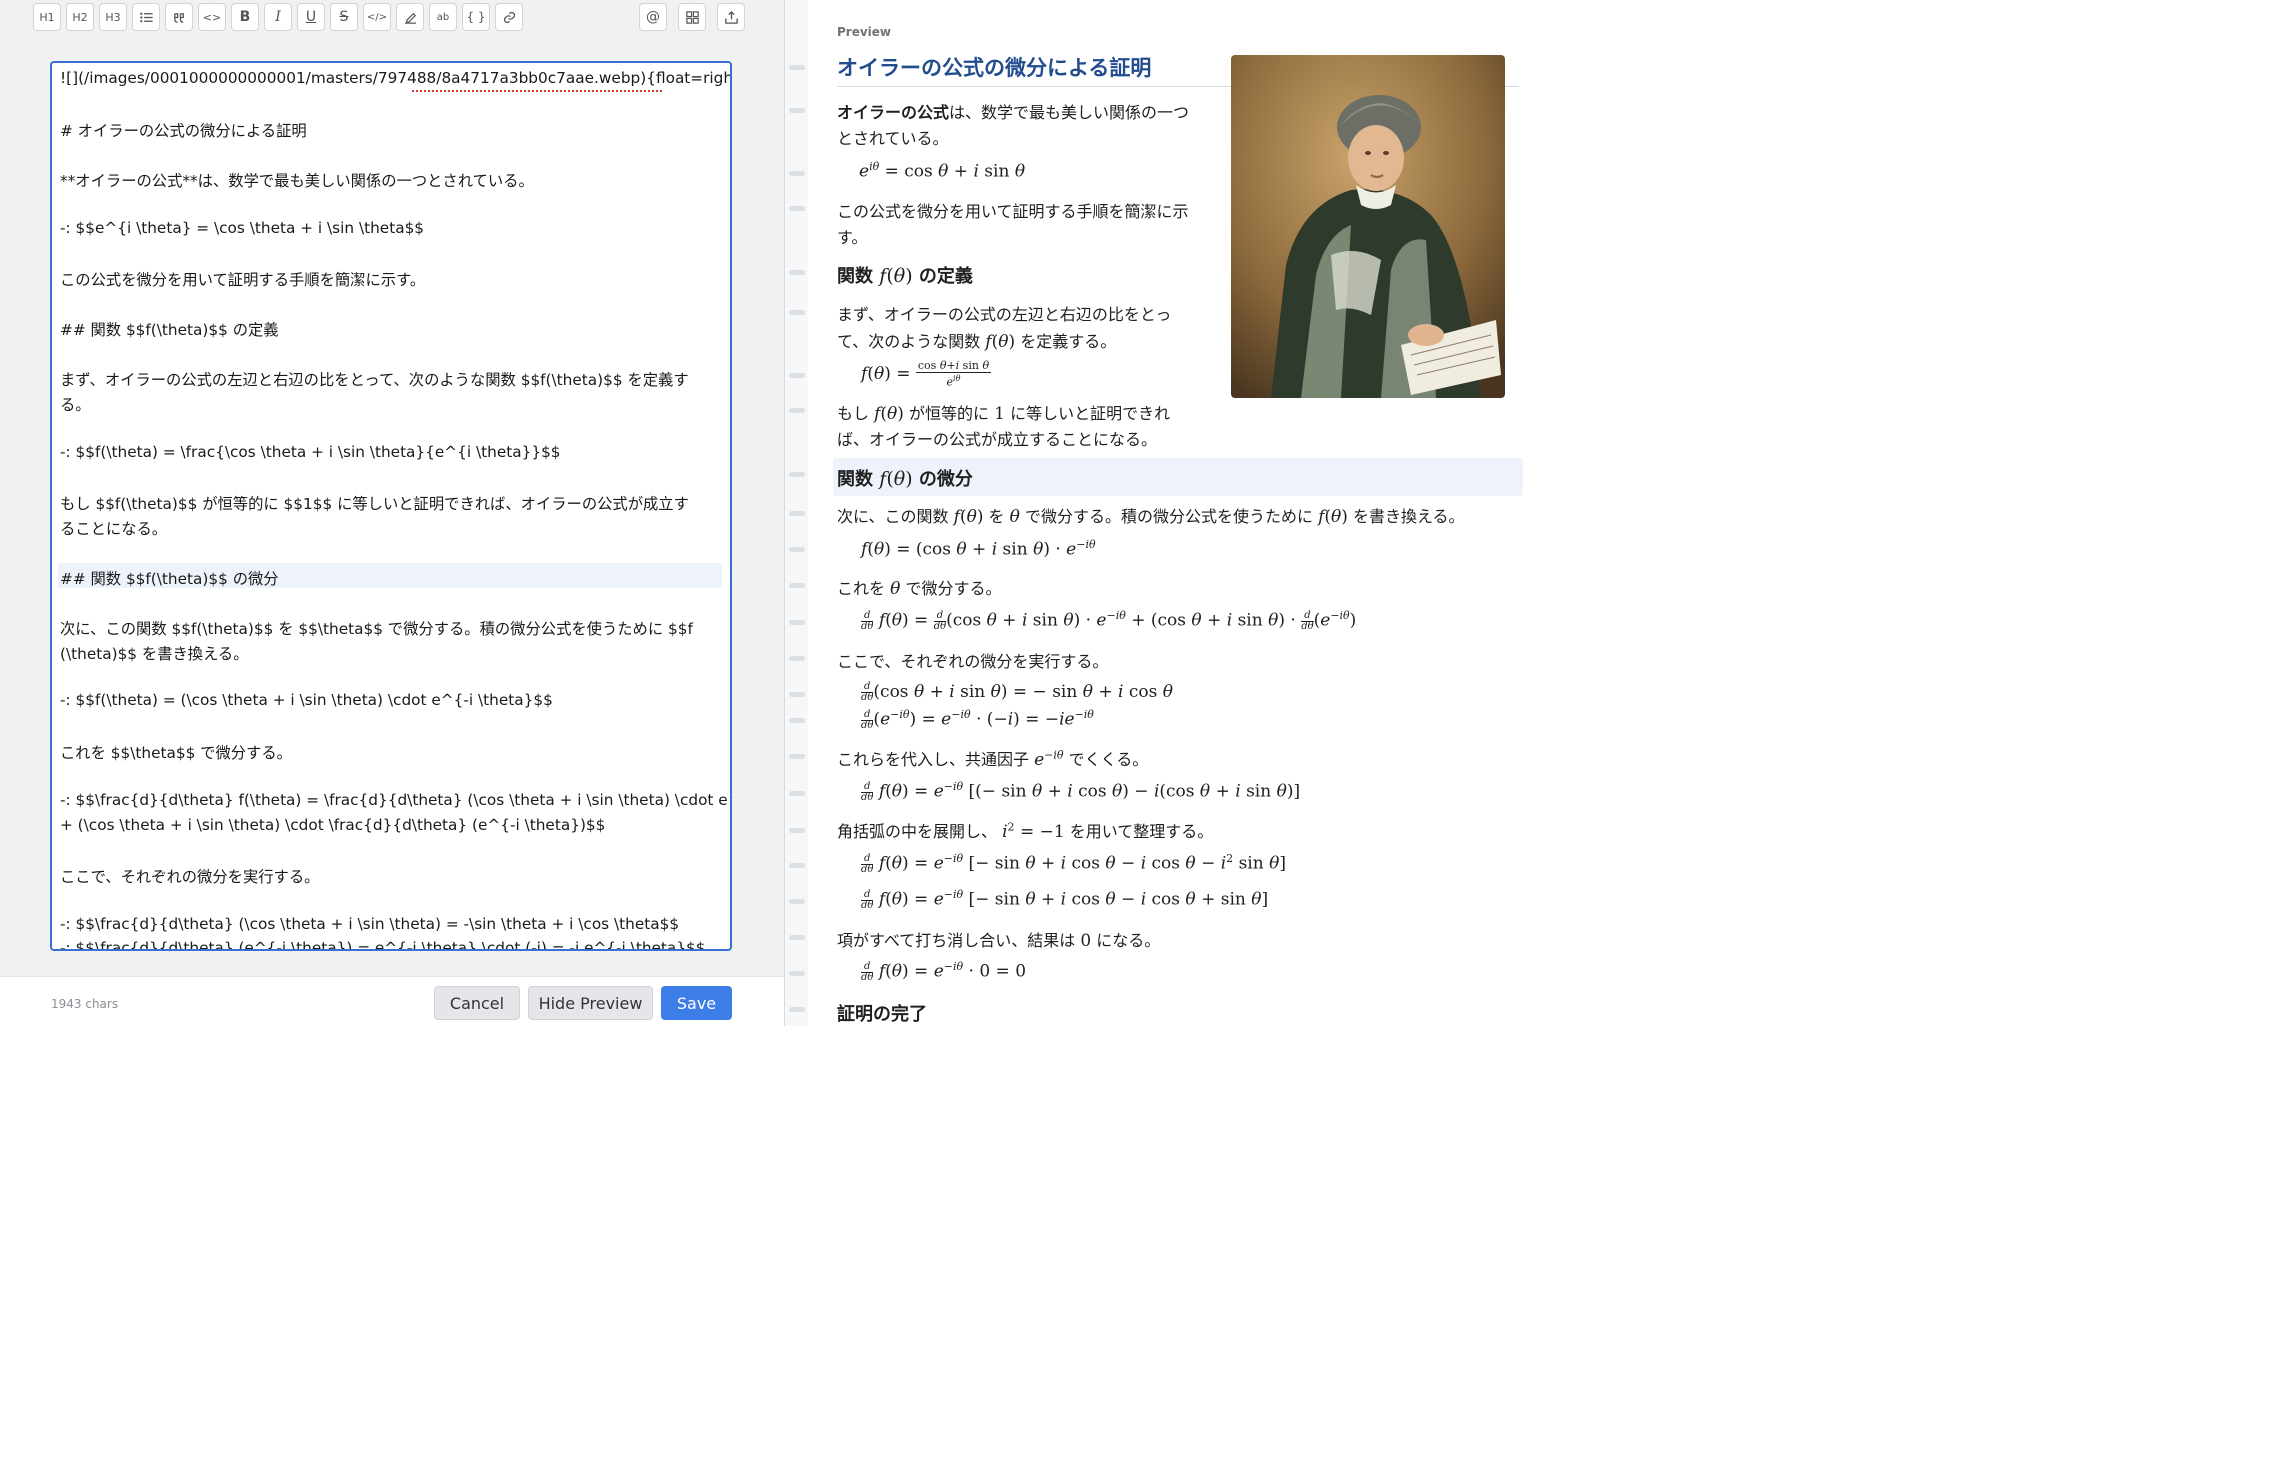 This screenshot has height=1484, width=2269. Describe the element at coordinates (477, 1003) in the screenshot. I see `cancel-button: Cancel` at that location.